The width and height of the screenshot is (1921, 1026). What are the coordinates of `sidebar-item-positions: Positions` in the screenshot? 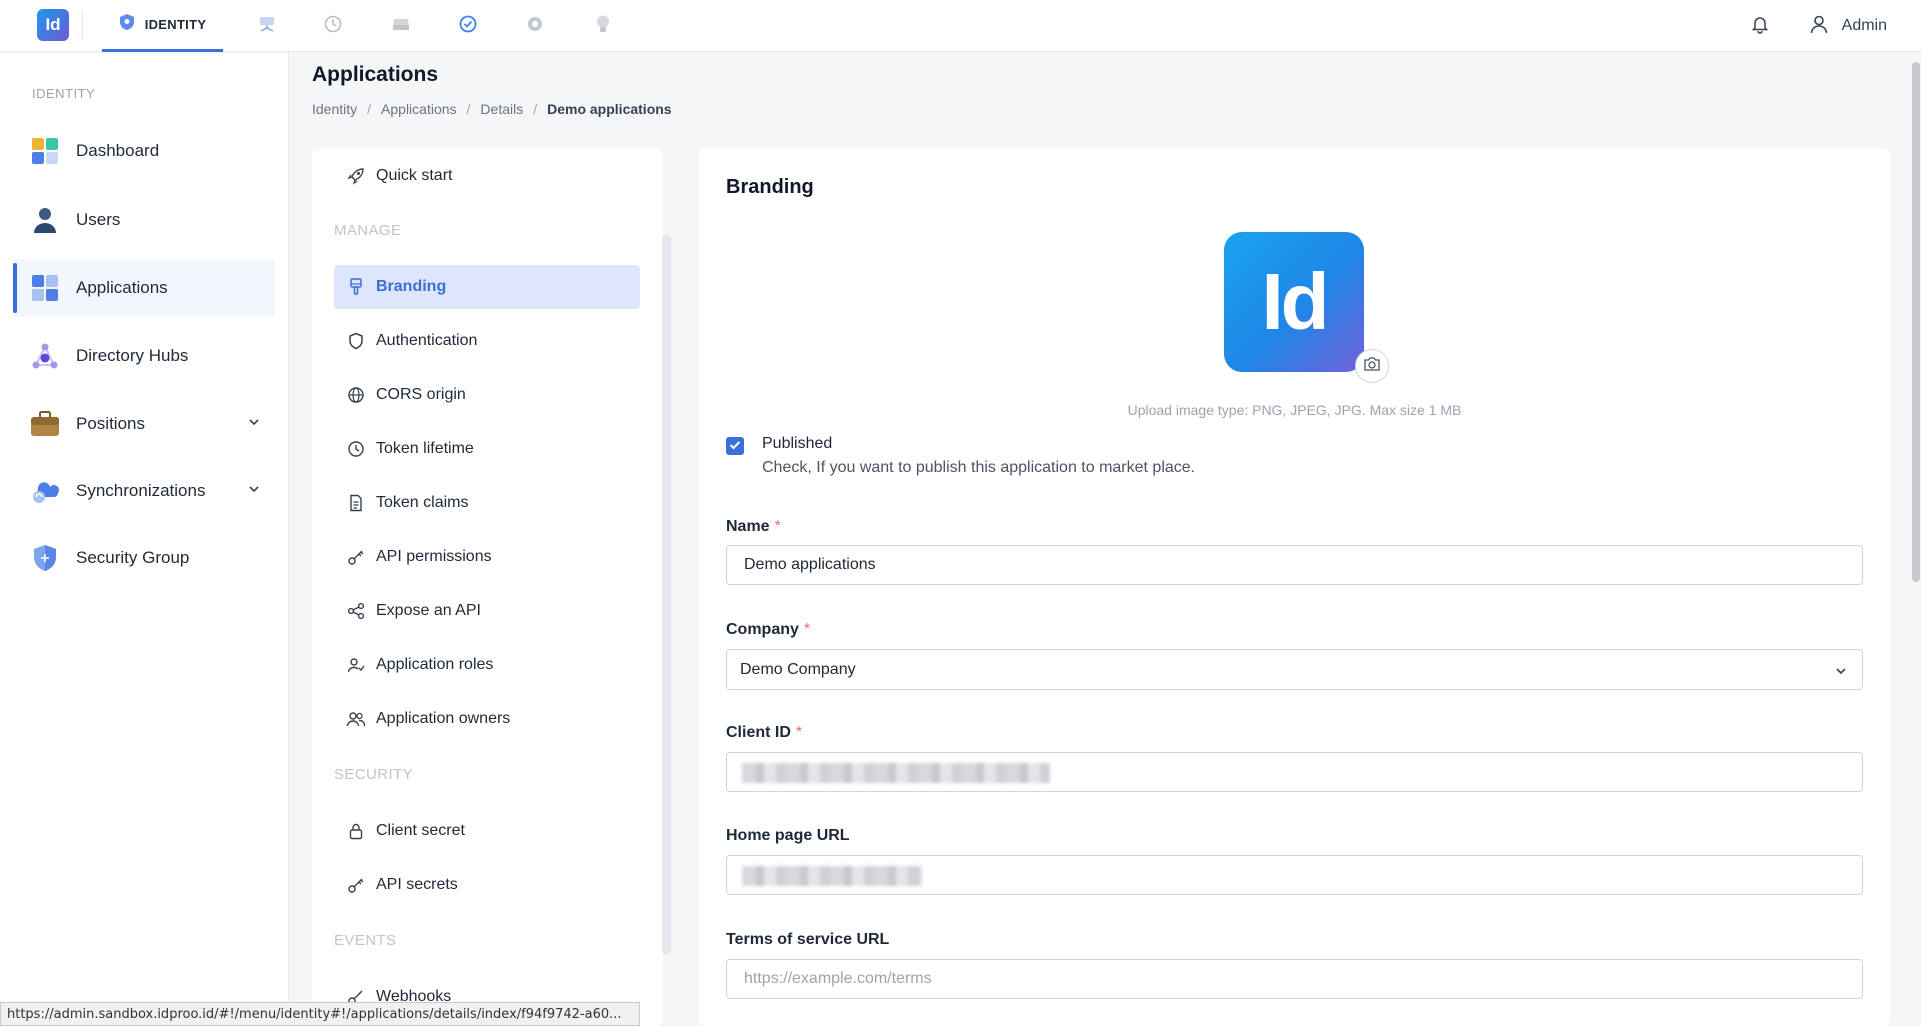 It's located at (144, 424).